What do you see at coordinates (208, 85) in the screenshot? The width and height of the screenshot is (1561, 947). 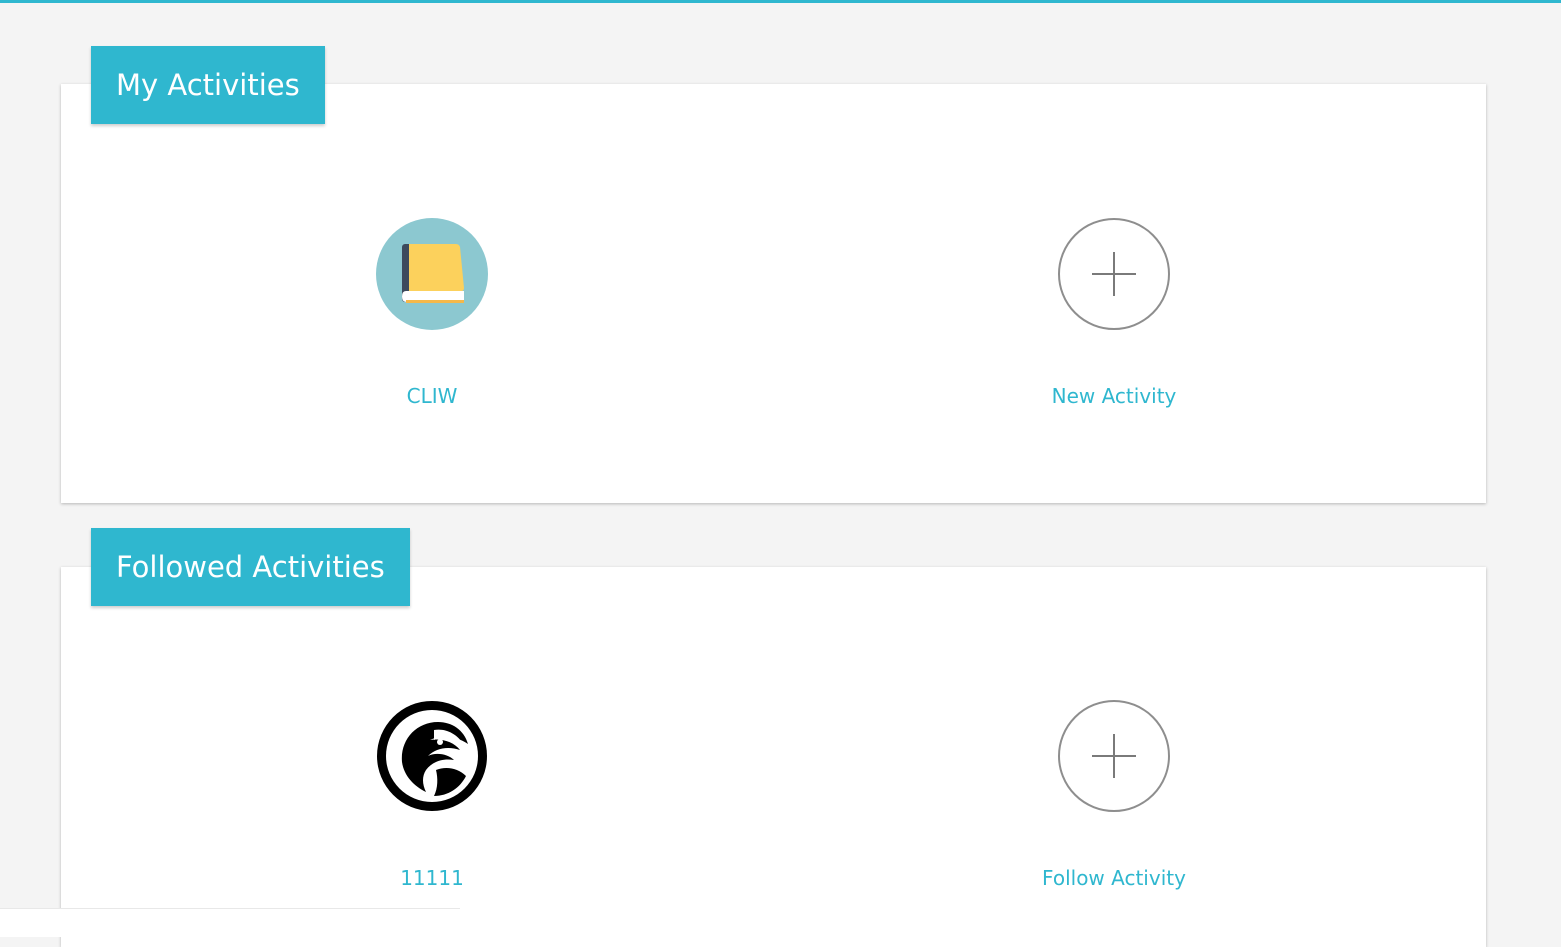 I see `my-activities-title: My Activities` at bounding box center [208, 85].